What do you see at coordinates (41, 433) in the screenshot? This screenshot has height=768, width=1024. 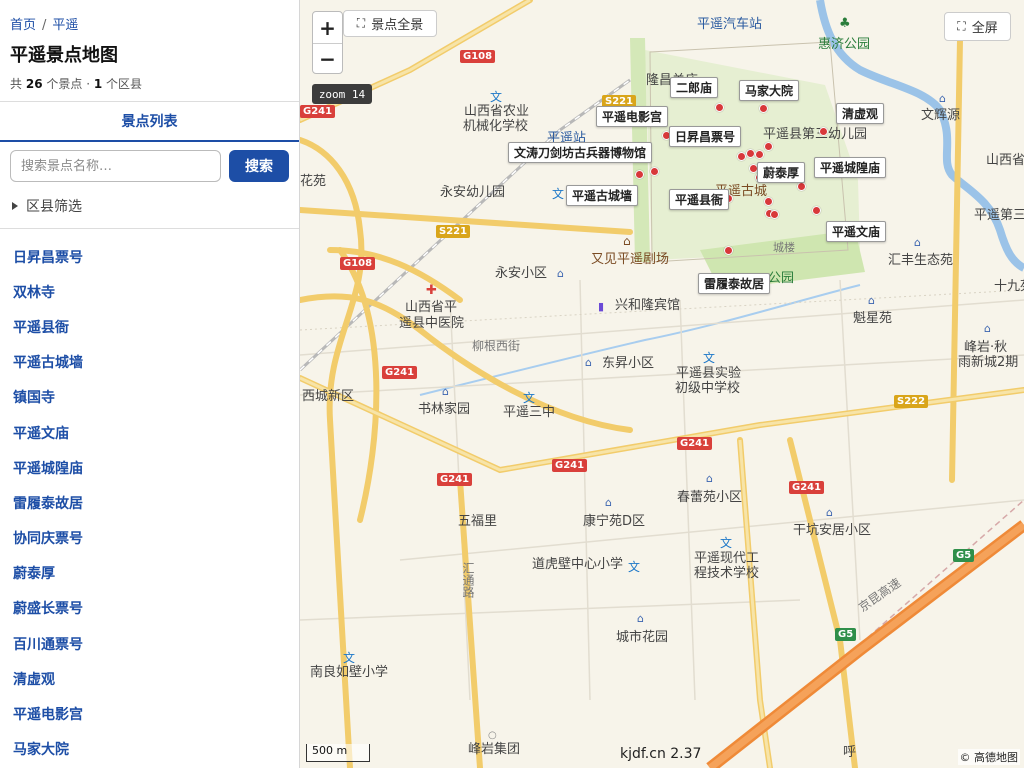 I see `spot-link: 平遥文庙` at bounding box center [41, 433].